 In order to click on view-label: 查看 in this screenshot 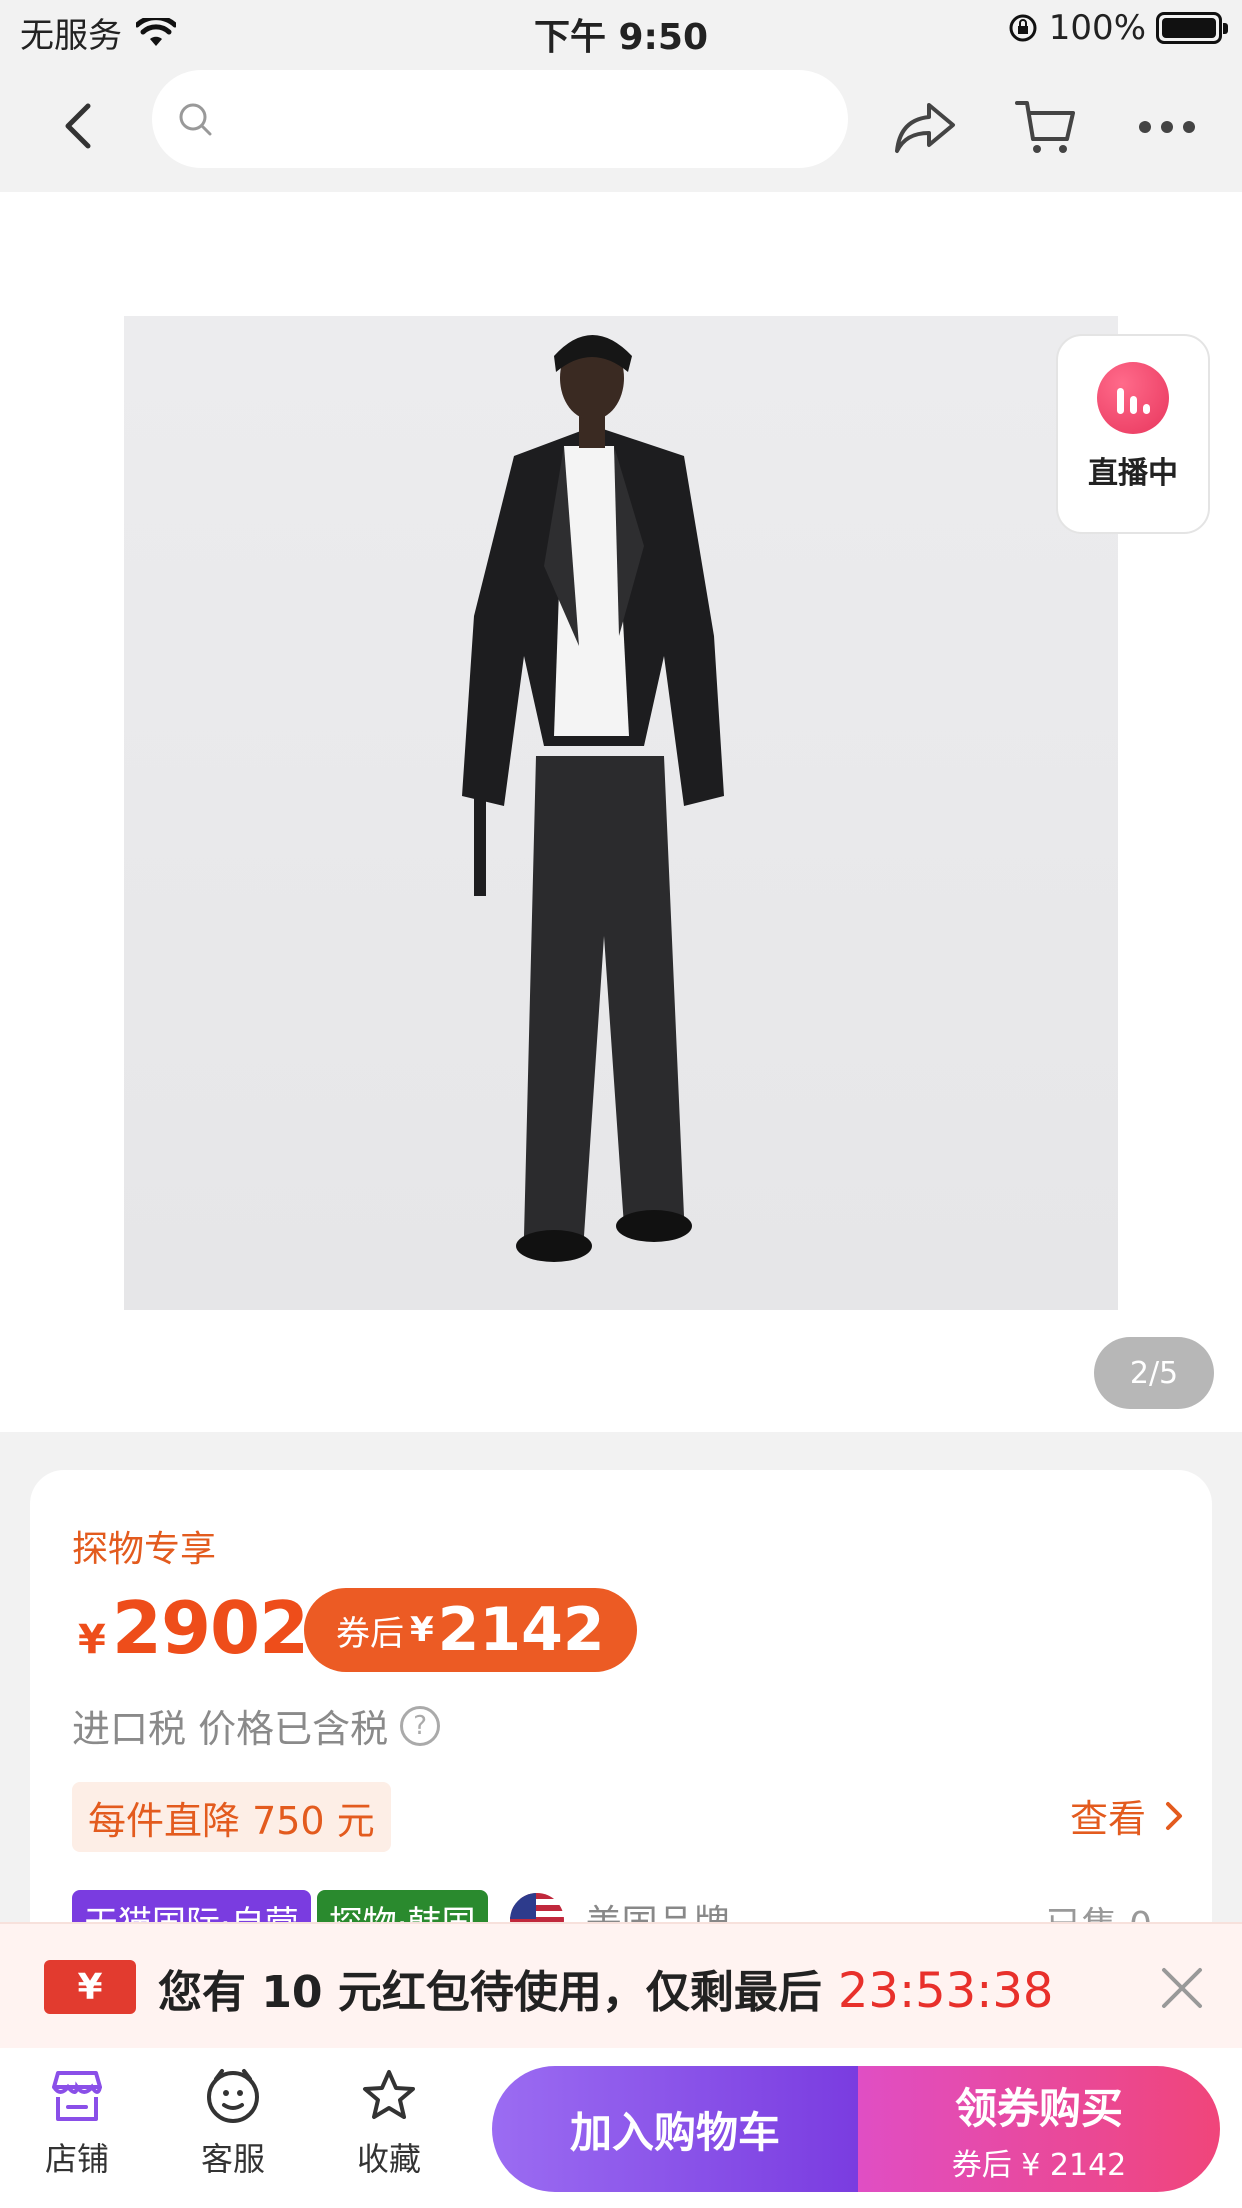, I will do `click(1107, 1819)`.